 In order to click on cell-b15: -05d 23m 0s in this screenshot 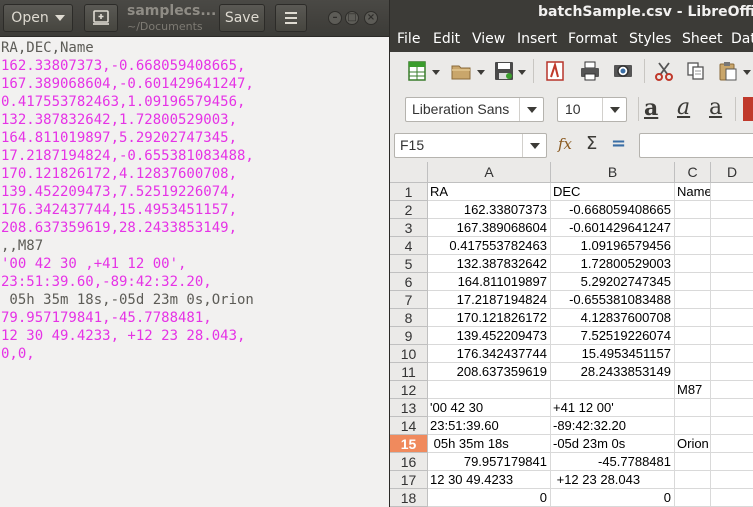, I will do `click(613, 444)`.